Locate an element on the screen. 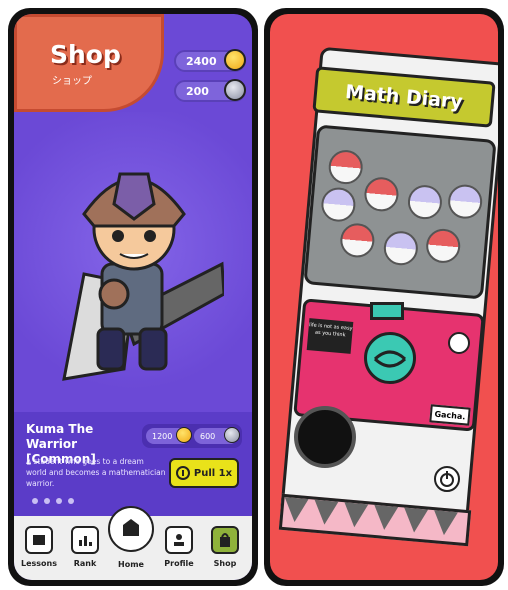  tab-rank-label: Rank is located at coordinates (85, 563).